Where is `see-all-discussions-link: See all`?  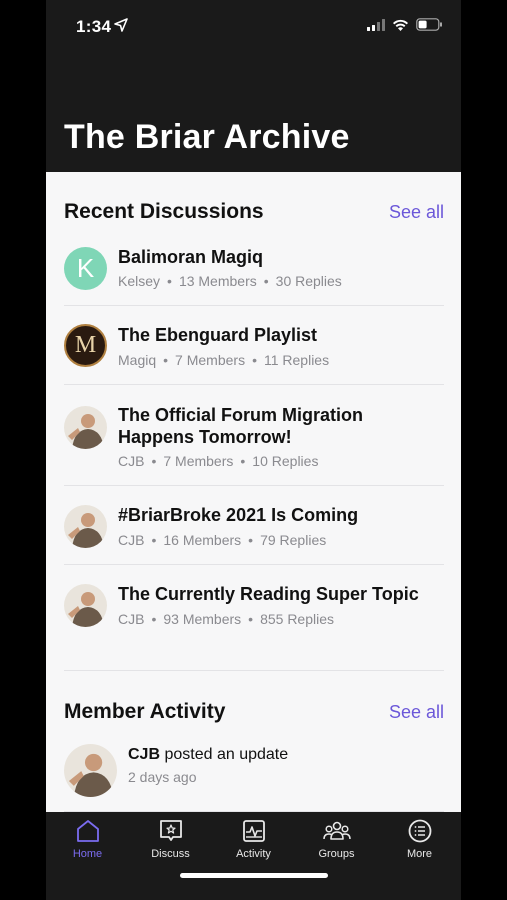 see-all-discussions-link: See all is located at coordinates (416, 212).